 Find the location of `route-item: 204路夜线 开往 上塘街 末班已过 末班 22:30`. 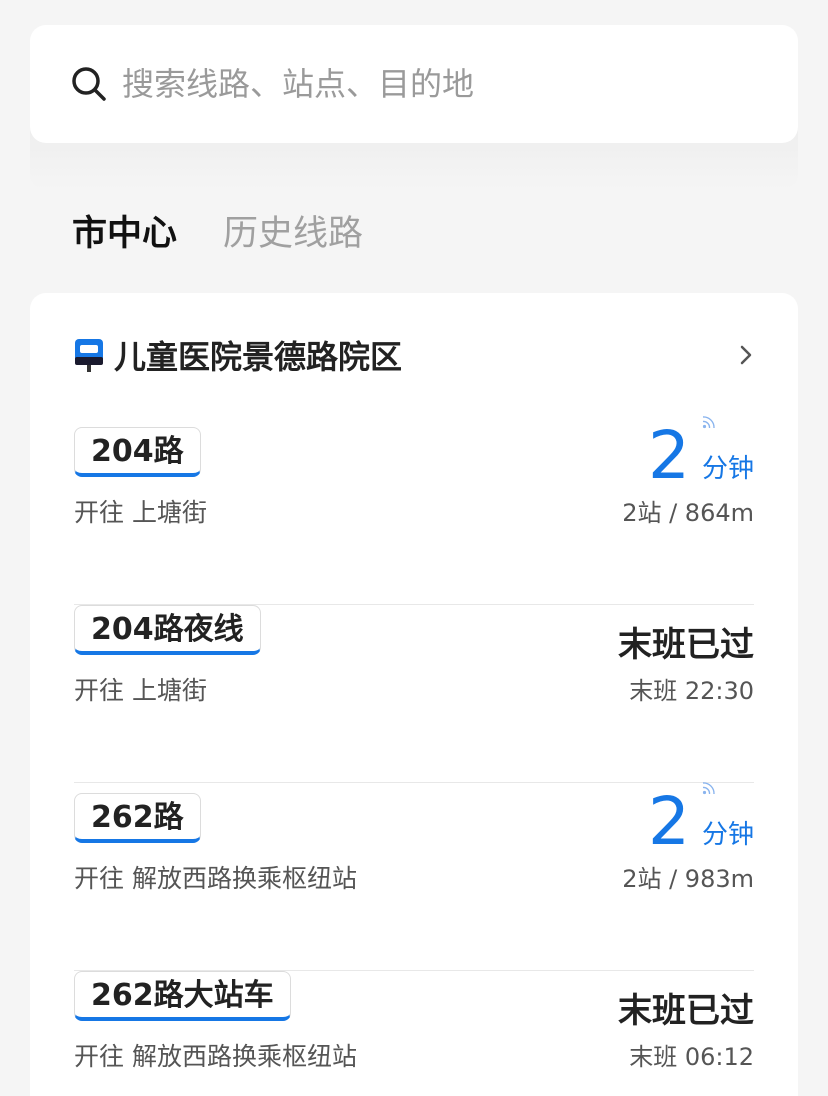

route-item: 204路夜线 开往 上塘街 末班已过 末班 22:30 is located at coordinates (414, 694).